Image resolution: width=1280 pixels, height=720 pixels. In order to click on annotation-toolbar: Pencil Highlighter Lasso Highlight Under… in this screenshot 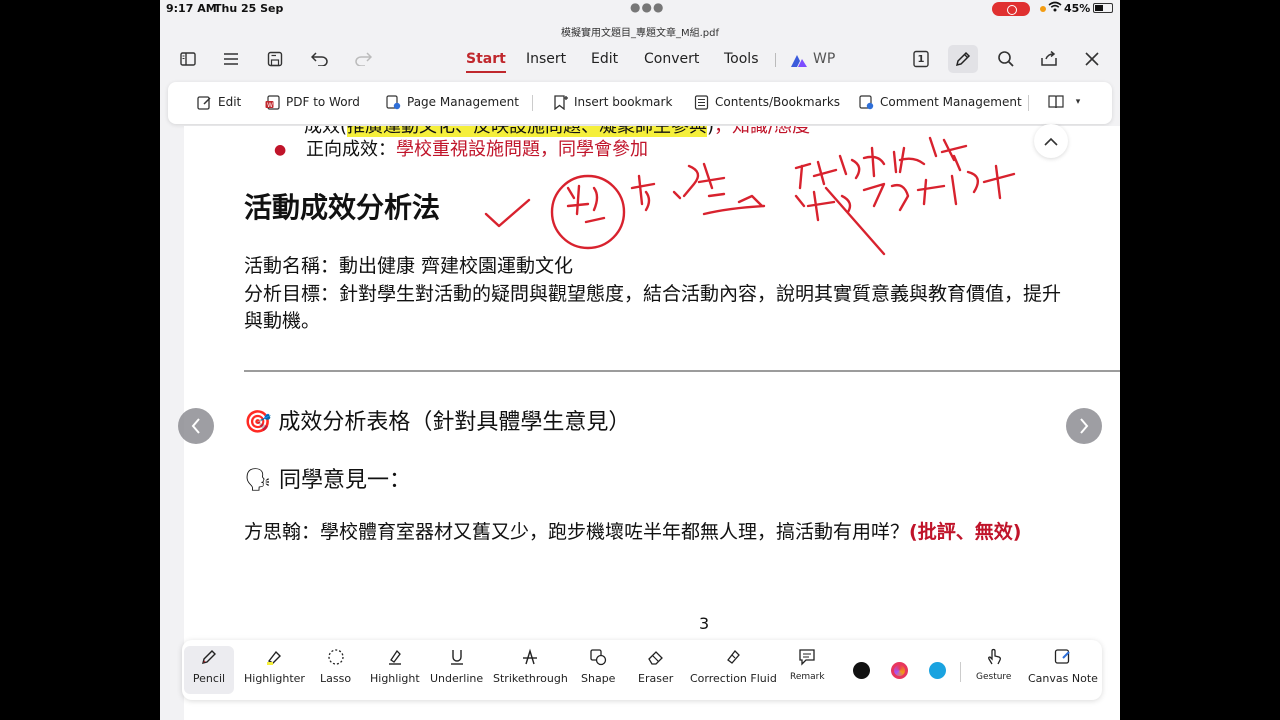, I will do `click(642, 670)`.